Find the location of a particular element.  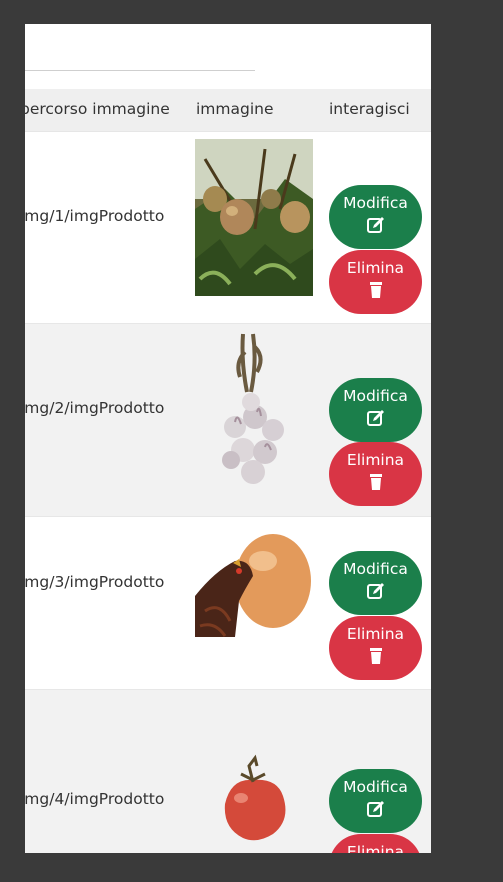

path-cell: img/1/imgProdotto is located at coordinates (95, 216).